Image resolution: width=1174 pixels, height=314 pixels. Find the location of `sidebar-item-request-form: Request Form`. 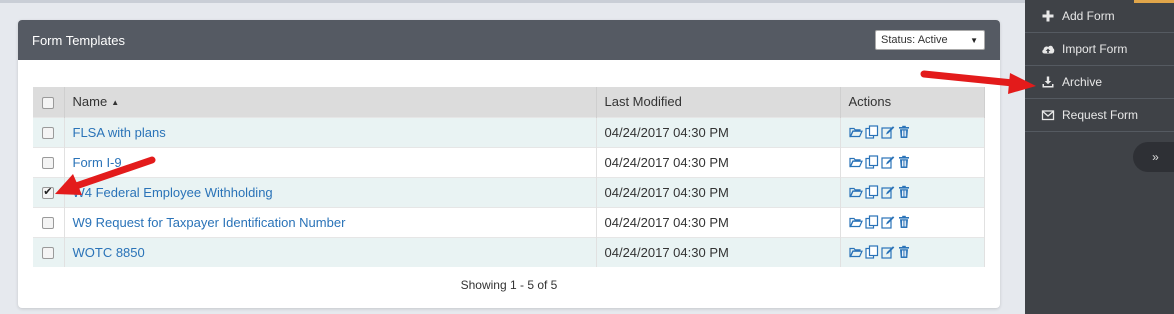

sidebar-item-request-form: Request Form is located at coordinates (1099, 115).